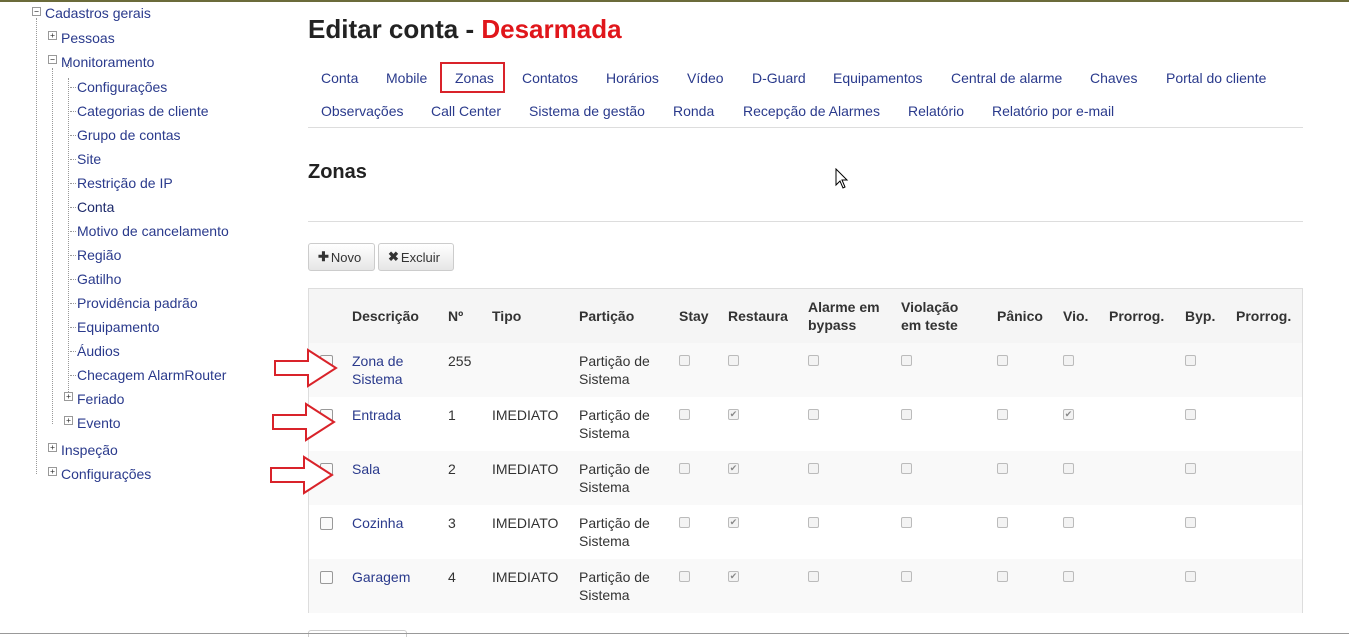 The width and height of the screenshot is (1349, 637). What do you see at coordinates (143, 111) in the screenshot?
I see `sidebar-item-categorias-de-cliente: Categorias de cliente` at bounding box center [143, 111].